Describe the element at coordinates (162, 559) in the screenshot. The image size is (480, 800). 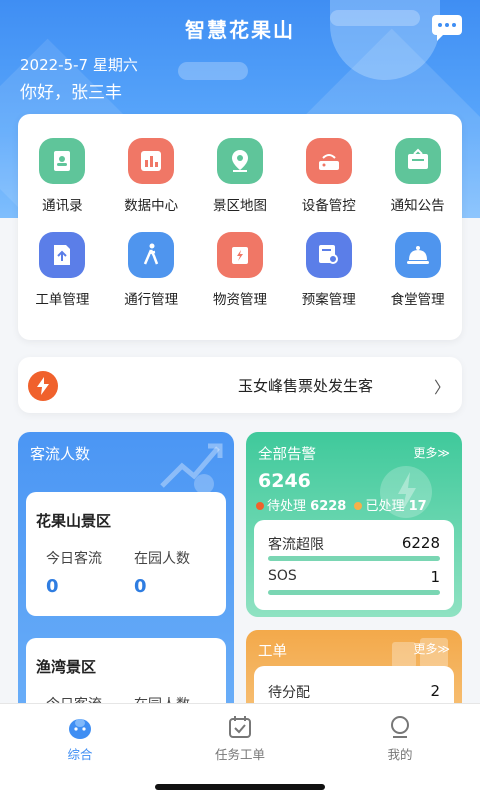
I see `in-park-label: 在园人数` at that location.